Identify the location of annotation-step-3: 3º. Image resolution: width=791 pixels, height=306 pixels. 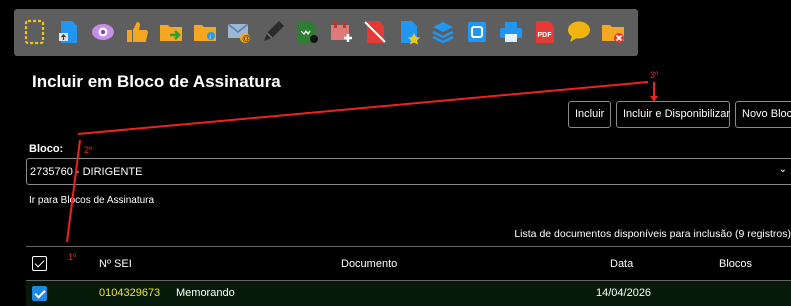
(654, 75).